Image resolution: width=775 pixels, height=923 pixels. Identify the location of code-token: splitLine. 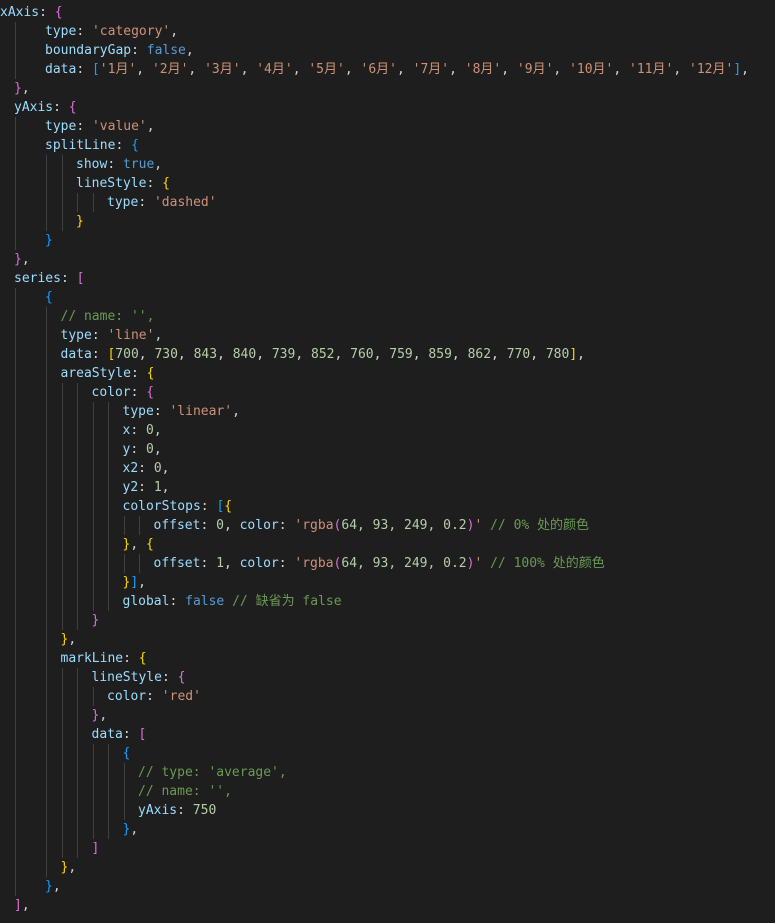
(80, 145).